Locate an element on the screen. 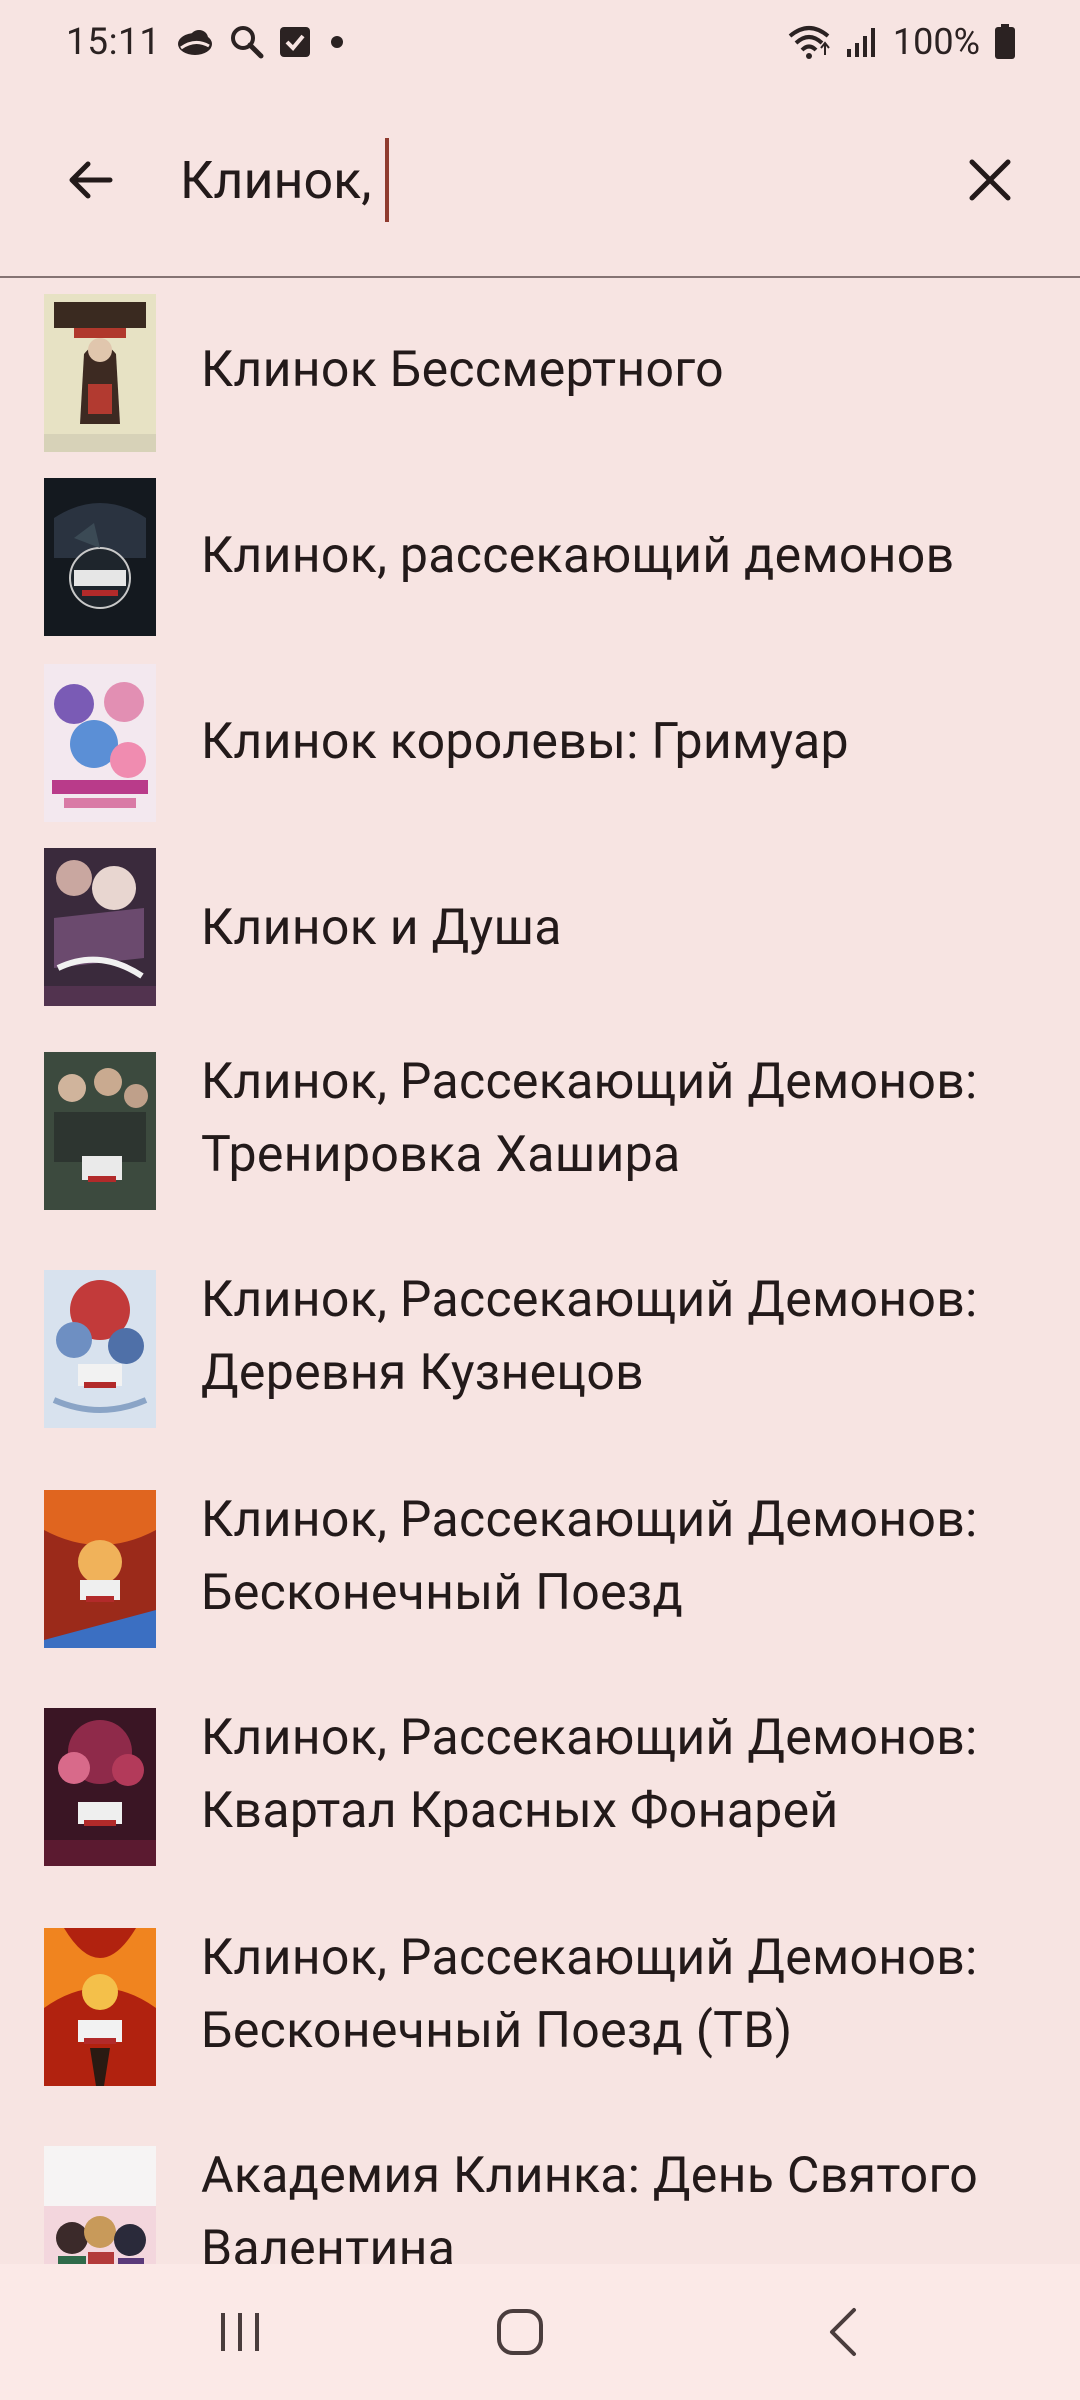  cloud-icon is located at coordinates (195, 42).